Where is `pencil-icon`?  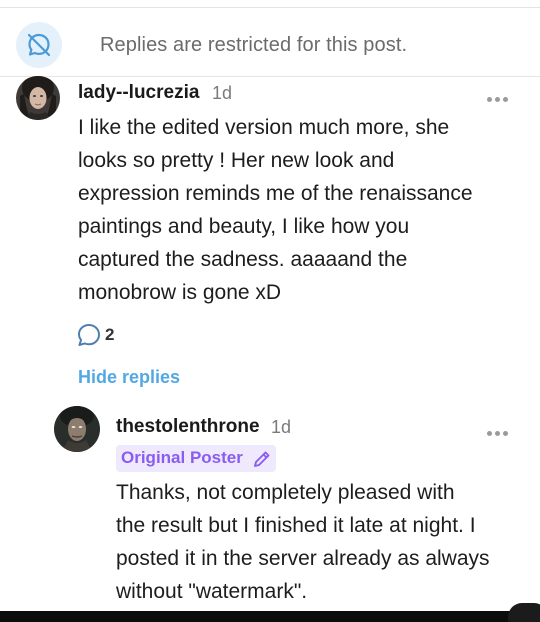 pencil-icon is located at coordinates (262, 459).